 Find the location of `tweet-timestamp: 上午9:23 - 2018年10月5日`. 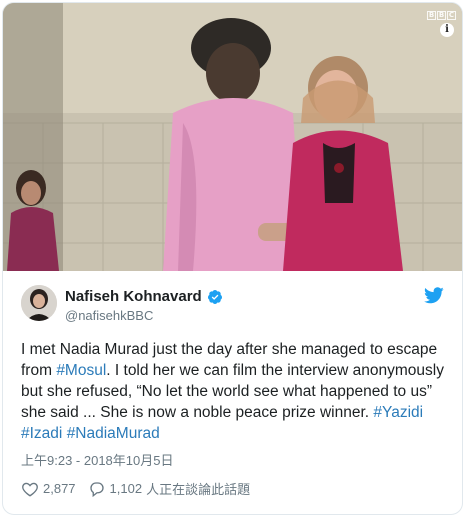

tweet-timestamp: 上午9:23 - 2018年10月5日 is located at coordinates (97, 459).